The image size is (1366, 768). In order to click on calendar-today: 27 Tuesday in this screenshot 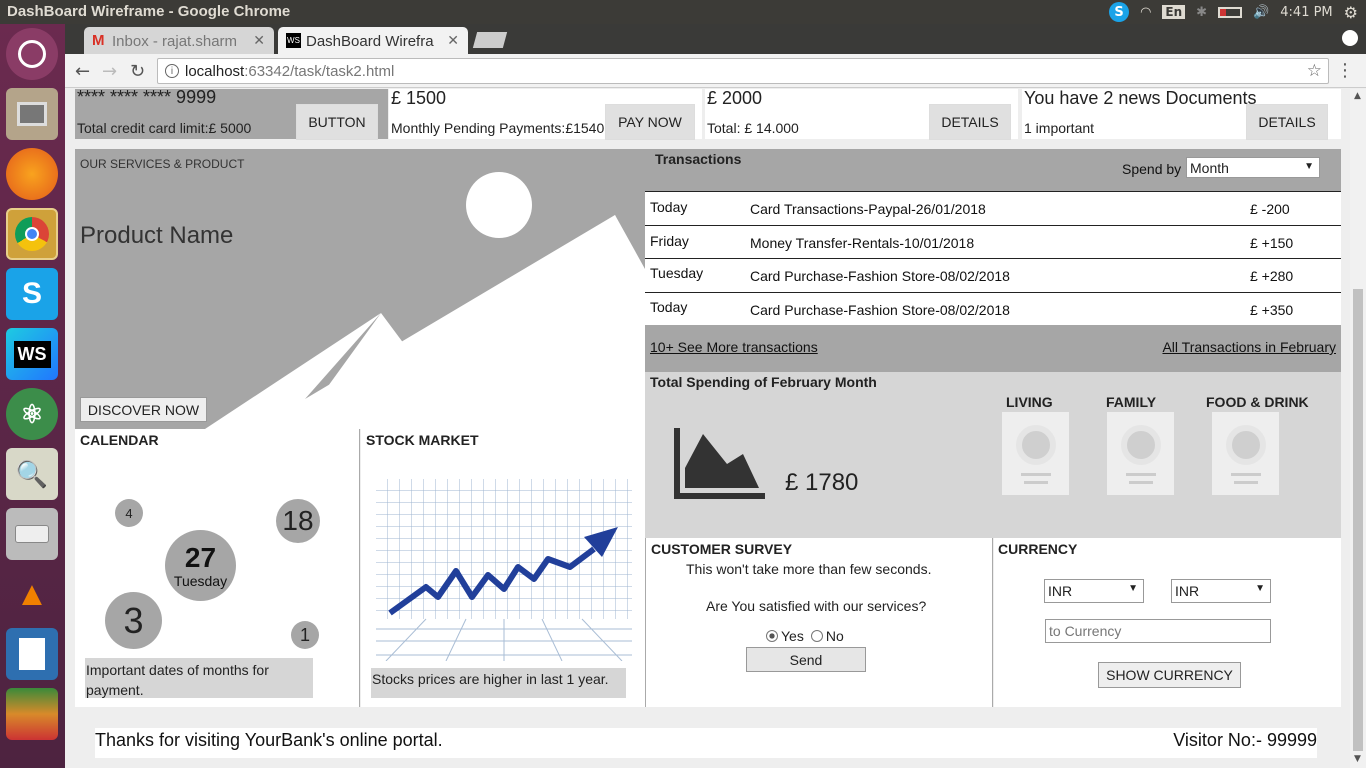, I will do `click(200, 565)`.